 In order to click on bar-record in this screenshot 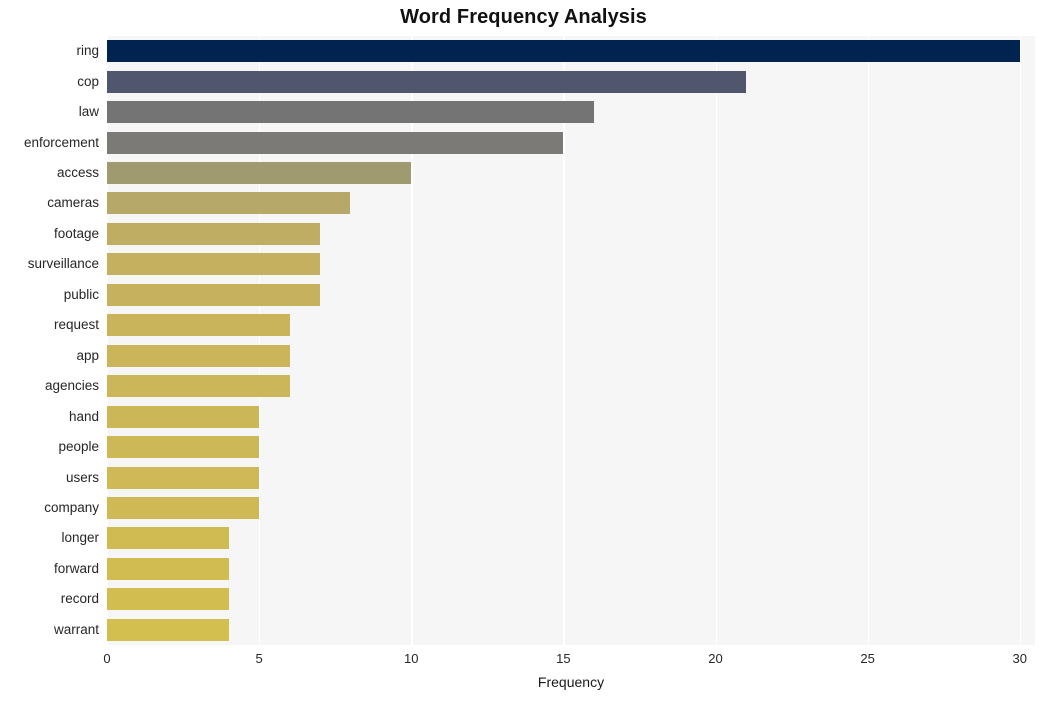, I will do `click(168, 599)`.